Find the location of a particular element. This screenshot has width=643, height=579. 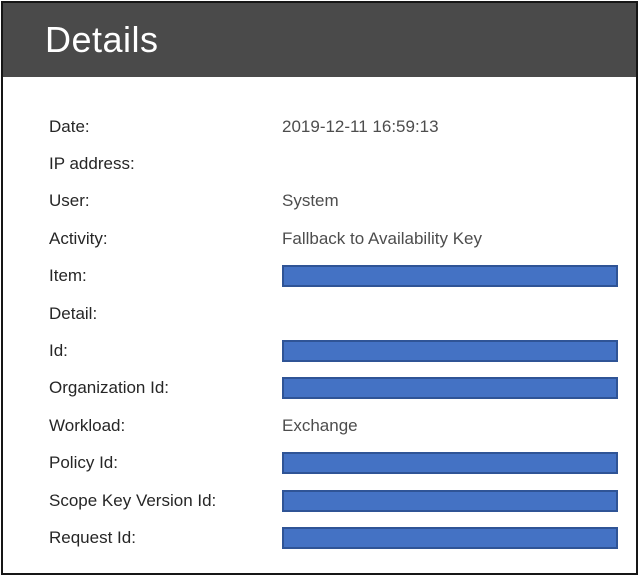

detail-row: IP address: is located at coordinates (319, 163).